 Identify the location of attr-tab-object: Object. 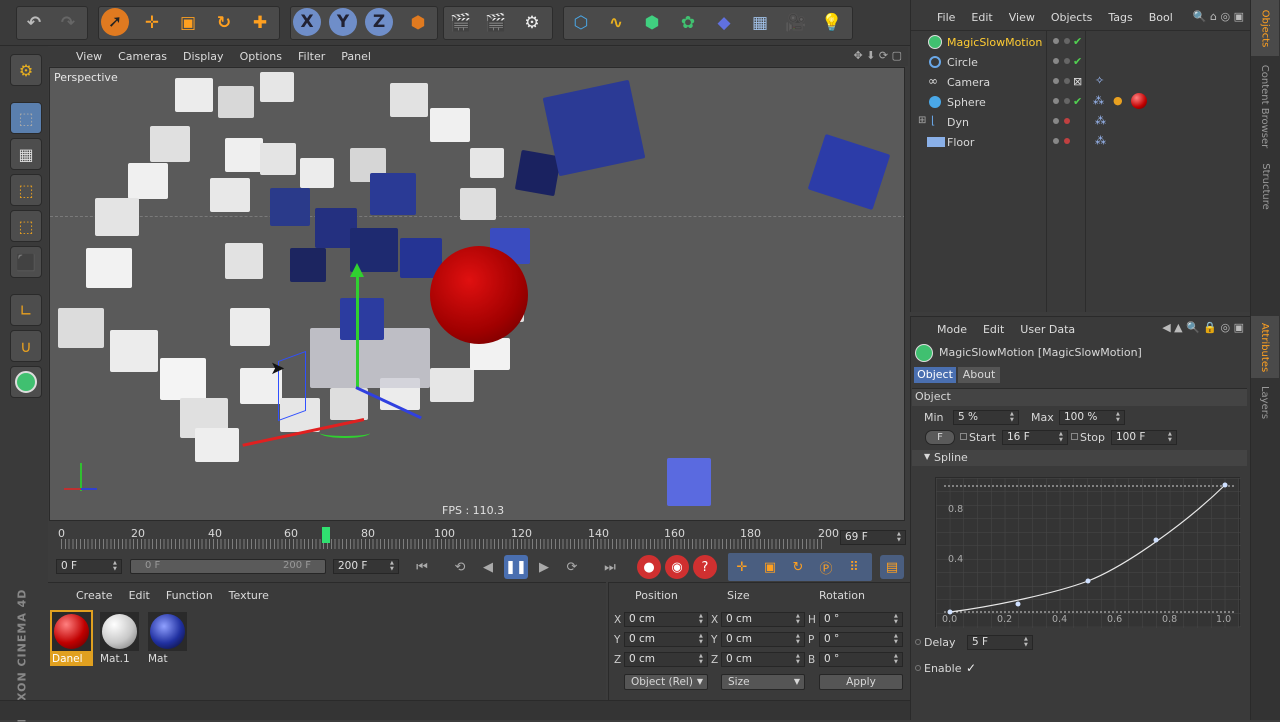
(935, 375).